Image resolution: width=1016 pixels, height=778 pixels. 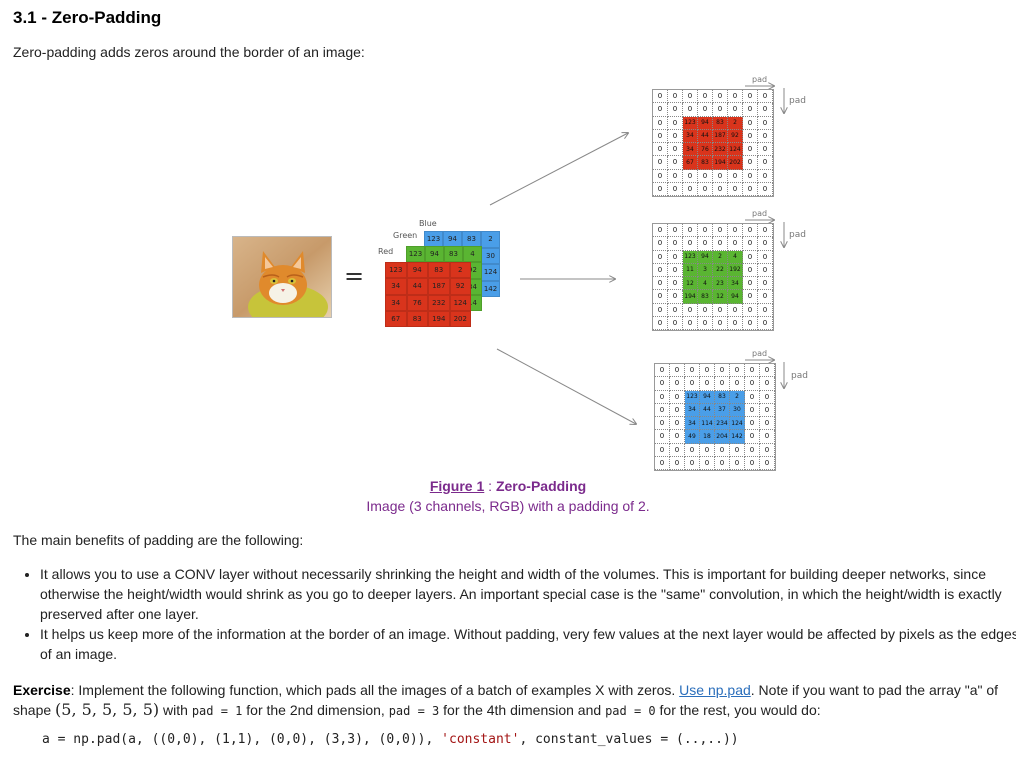 I want to click on arrow-to-blue, so click(x=566, y=386).